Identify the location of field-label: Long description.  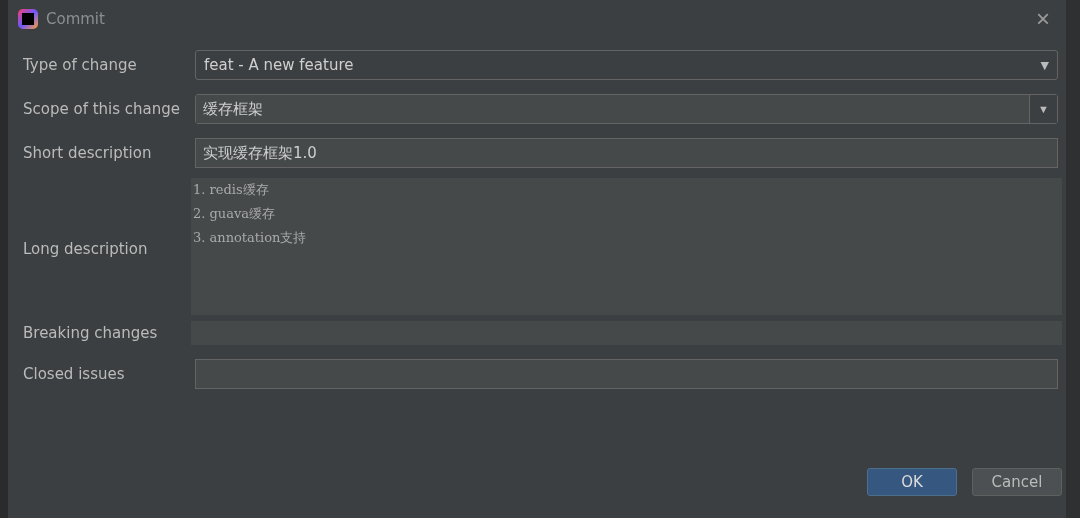
(86, 248).